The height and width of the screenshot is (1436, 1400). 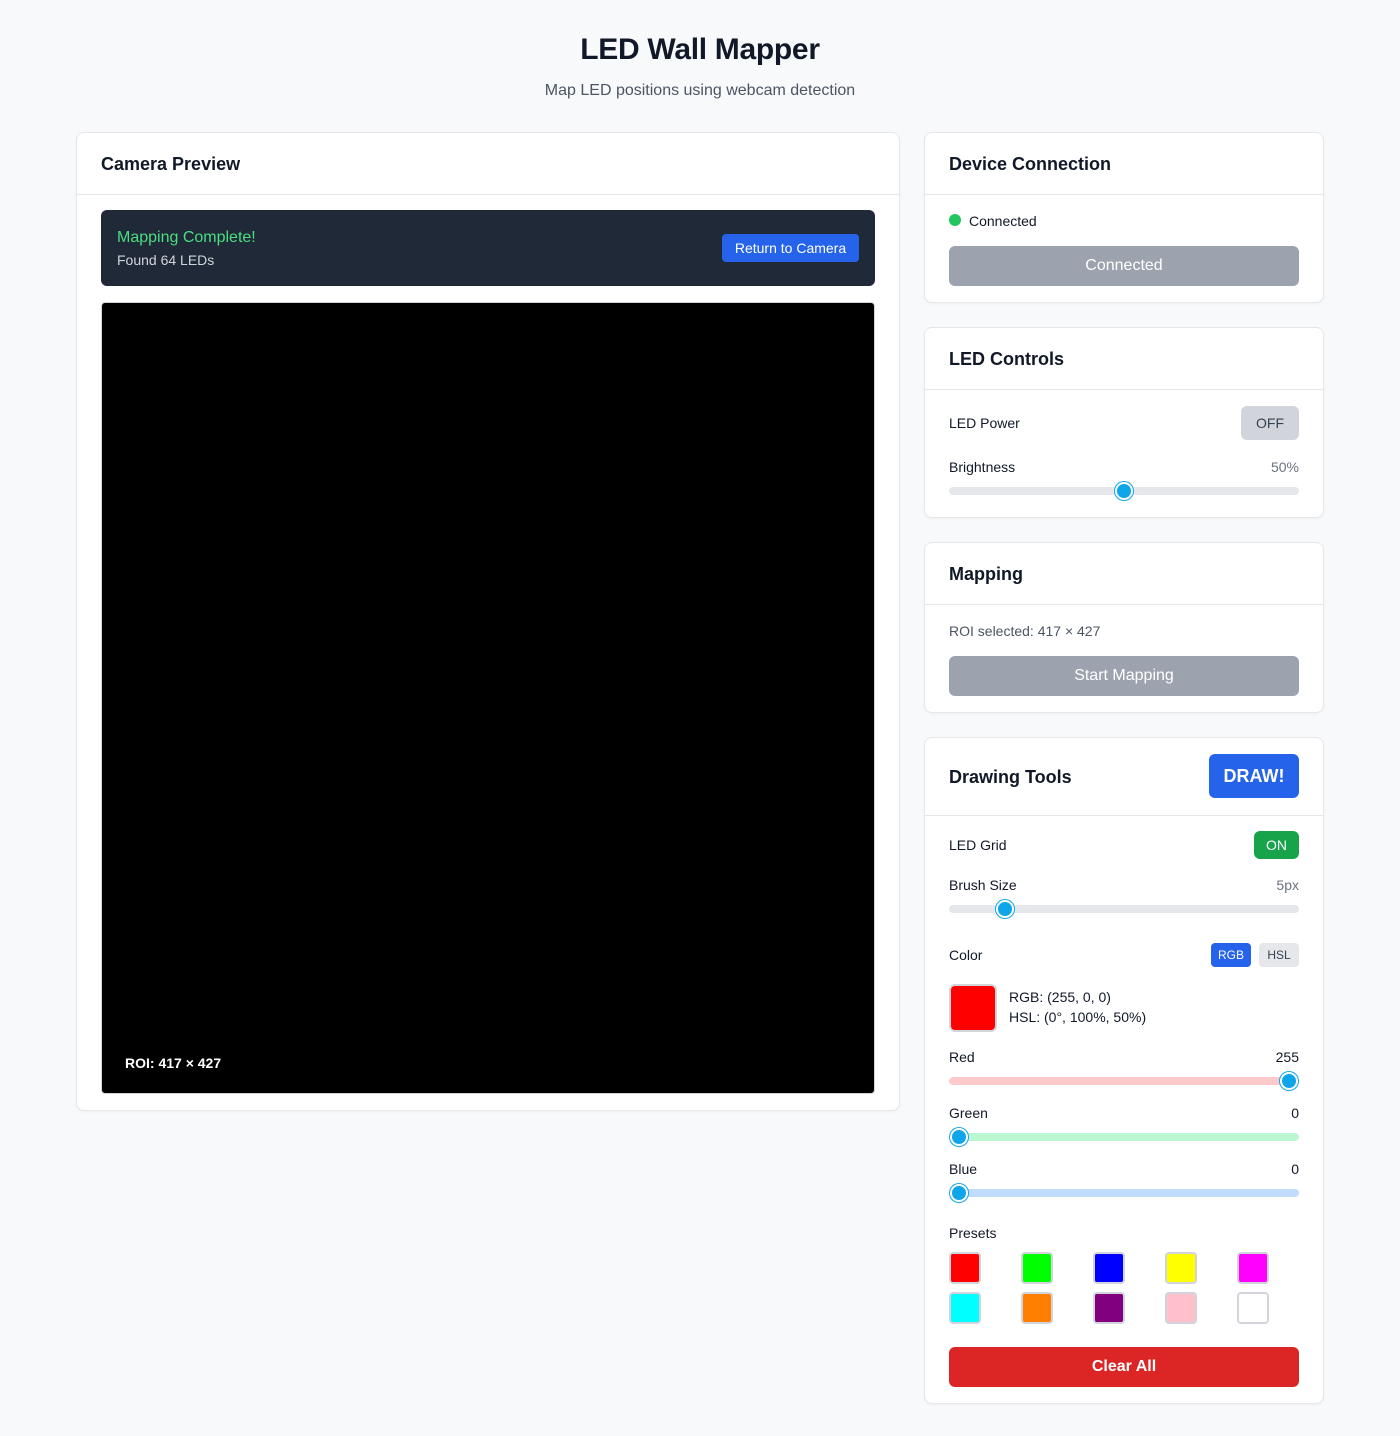 What do you see at coordinates (984, 423) in the screenshot?
I see `led-power-label: LED Power` at bounding box center [984, 423].